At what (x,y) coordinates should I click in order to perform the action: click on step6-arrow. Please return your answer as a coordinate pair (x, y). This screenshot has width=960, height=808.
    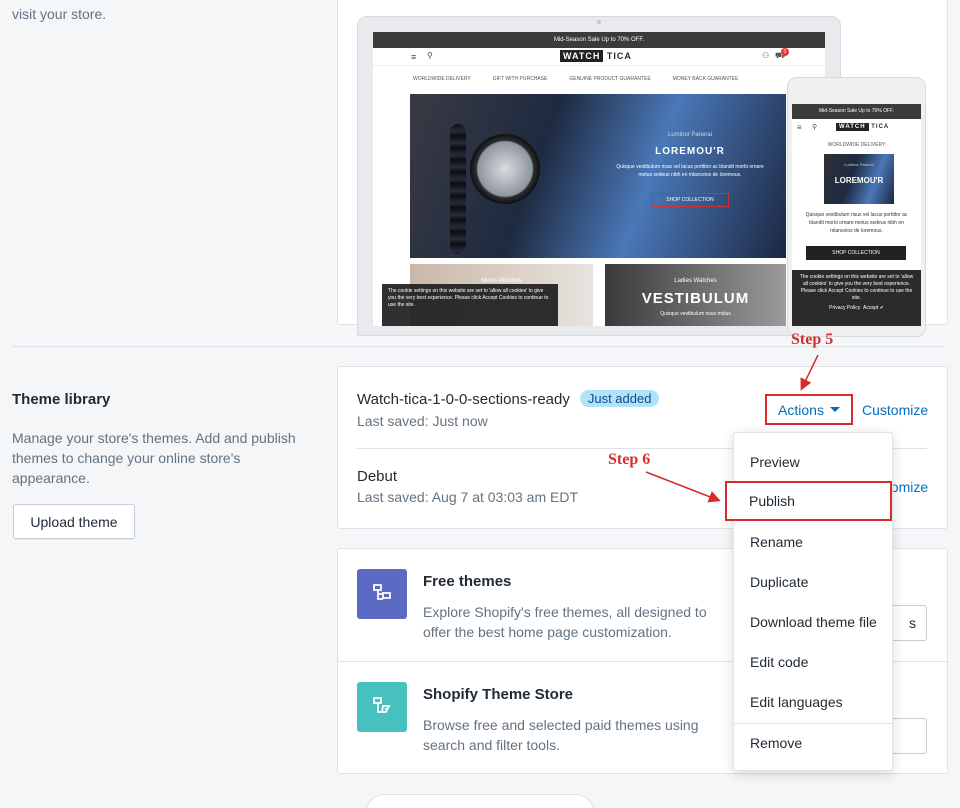
    Looking at the image, I should click on (683, 487).